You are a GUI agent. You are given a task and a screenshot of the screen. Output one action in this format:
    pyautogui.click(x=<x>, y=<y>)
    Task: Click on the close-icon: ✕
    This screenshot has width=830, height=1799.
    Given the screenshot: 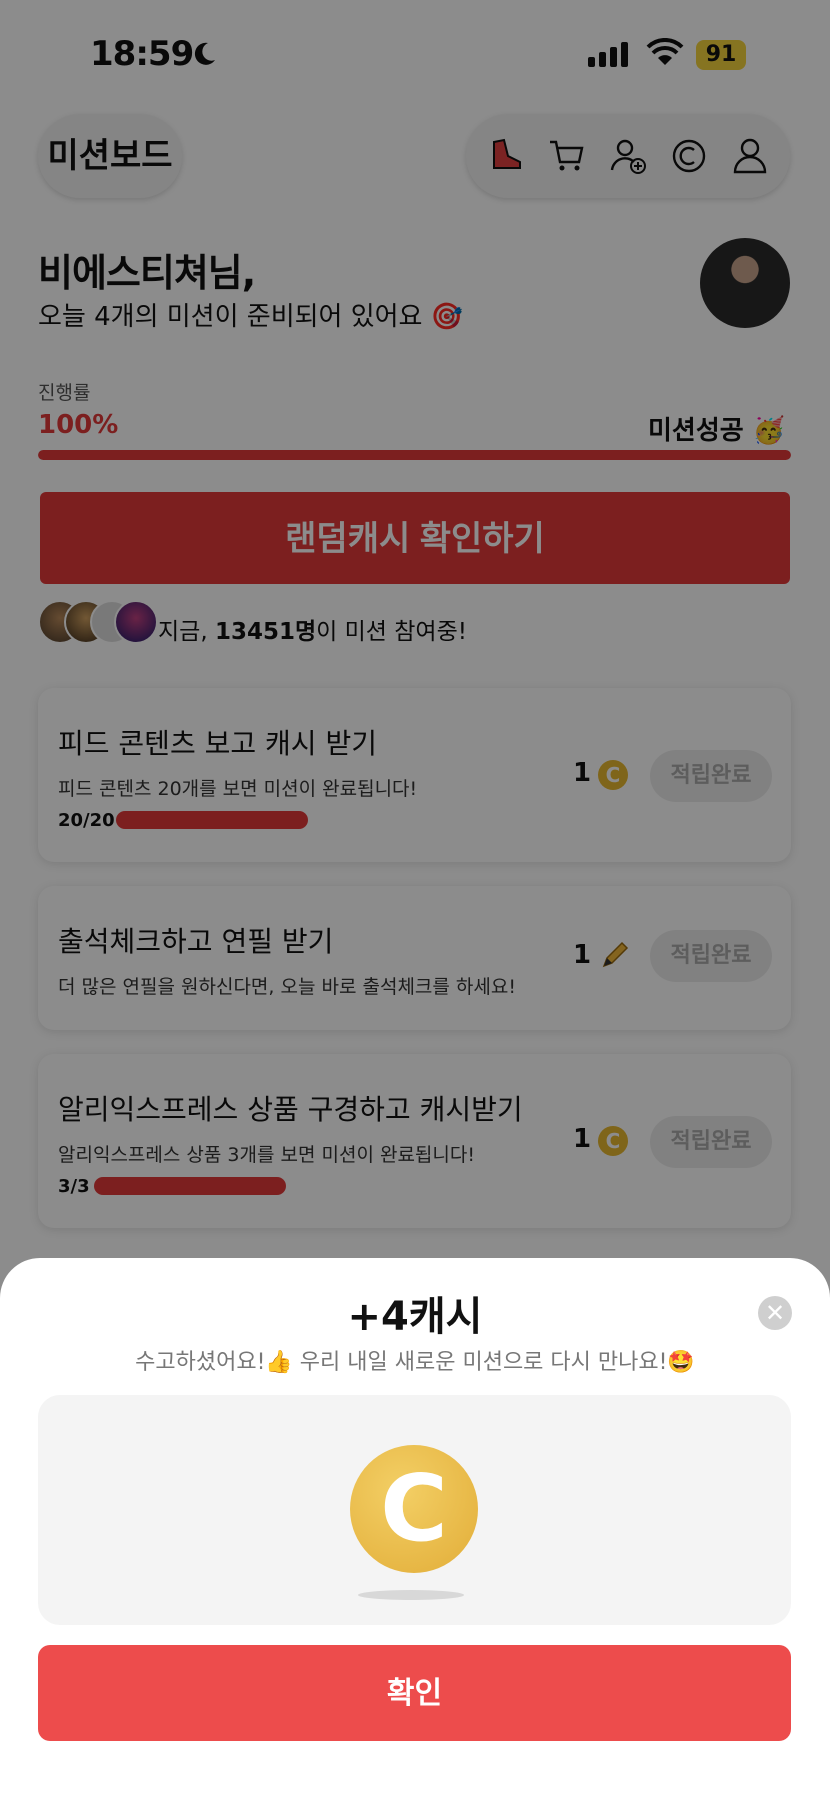 What is the action you would take?
    pyautogui.click(x=775, y=1313)
    